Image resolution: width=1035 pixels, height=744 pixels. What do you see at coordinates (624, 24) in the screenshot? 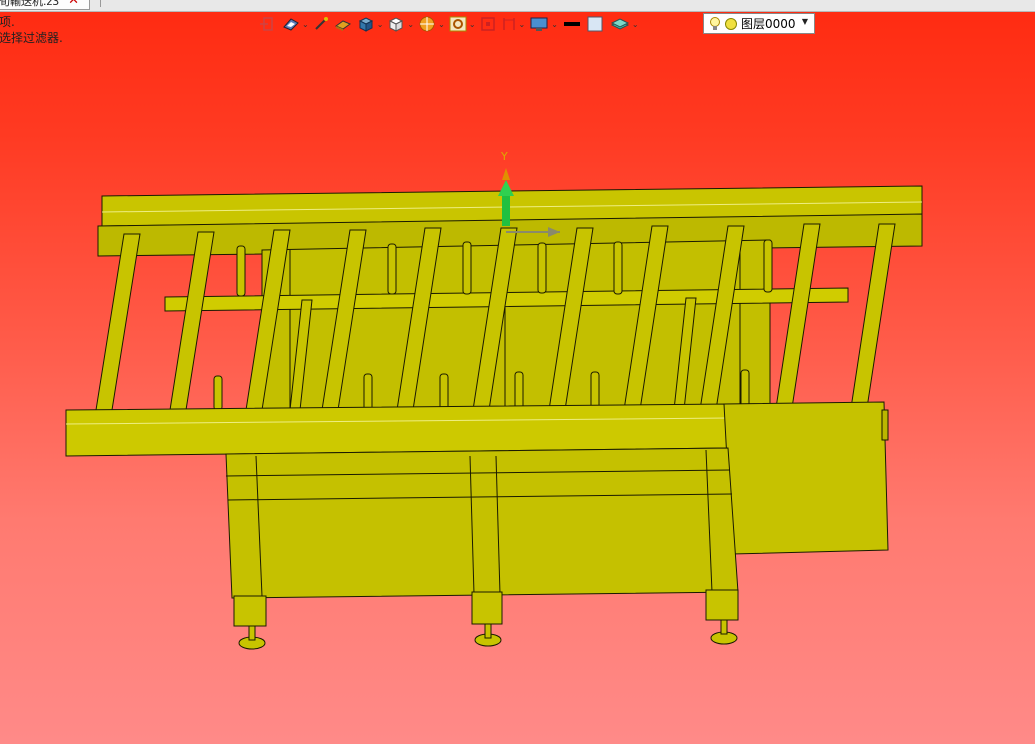
I see `layer-material-icon: ⌄` at bounding box center [624, 24].